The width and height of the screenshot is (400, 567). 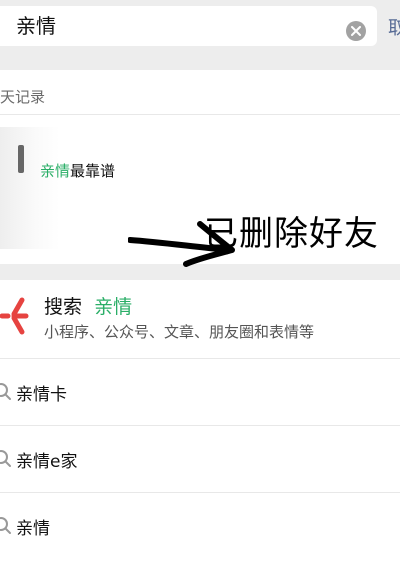 What do you see at coordinates (30, 188) in the screenshot?
I see `avatar` at bounding box center [30, 188].